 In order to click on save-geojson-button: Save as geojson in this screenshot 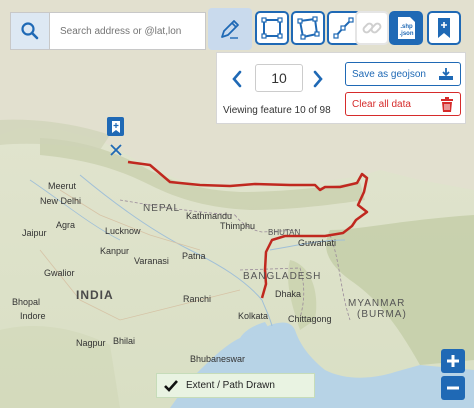, I will do `click(403, 74)`.